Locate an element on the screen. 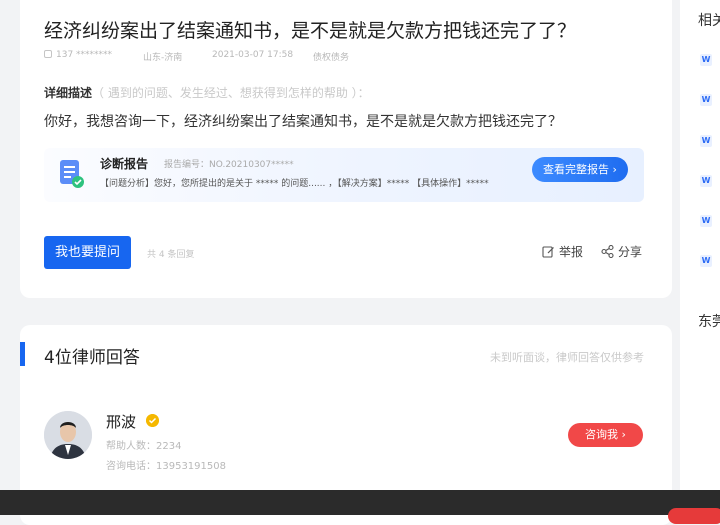 This screenshot has width=720, height=525. related-sidebar: 相关 W W W W W W 东莞 is located at coordinates (700, 257).